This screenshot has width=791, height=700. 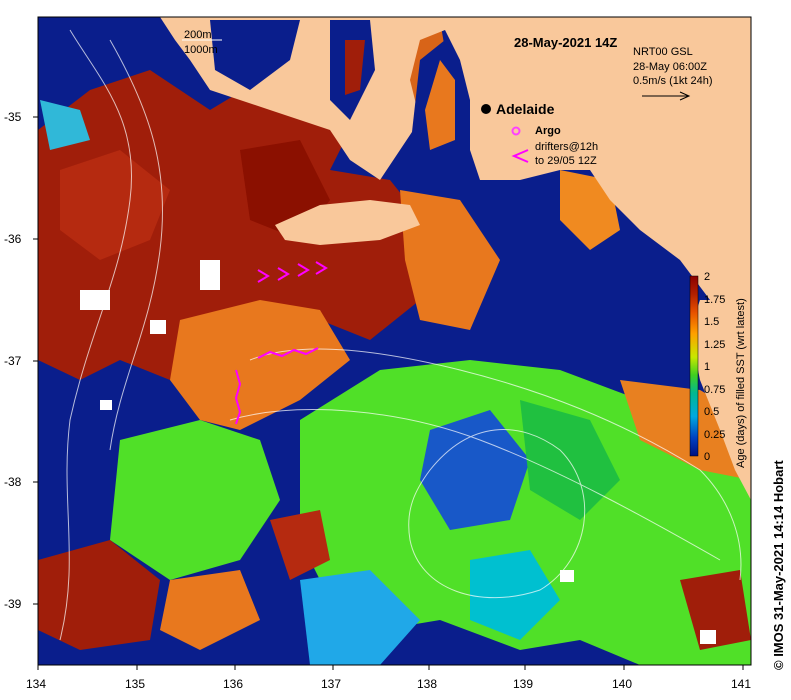 What do you see at coordinates (707, 367) in the screenshot?
I see `colorbar-tick-label: 1` at bounding box center [707, 367].